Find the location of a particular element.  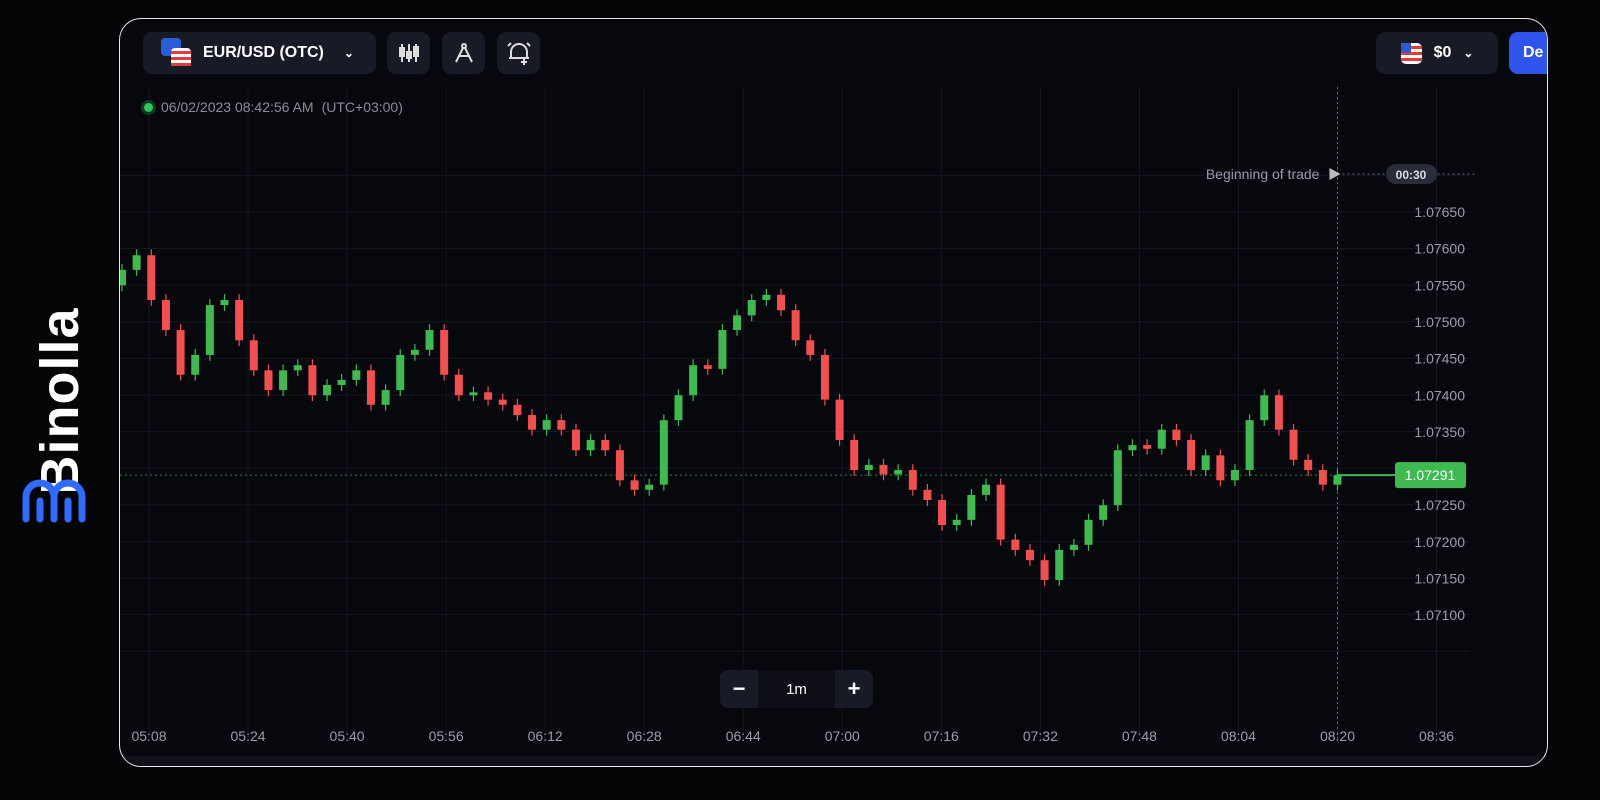

x-tick-label: 07:16 is located at coordinates (941, 736).